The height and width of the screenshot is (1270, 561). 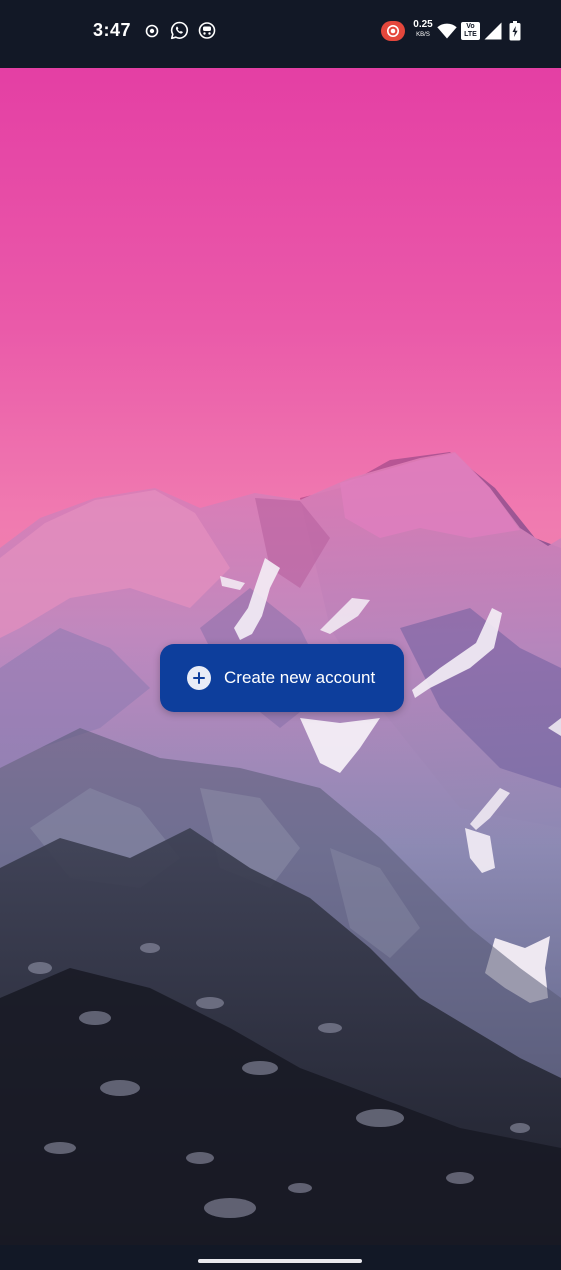 What do you see at coordinates (199, 678) in the screenshot?
I see `plus-circle-icon` at bounding box center [199, 678].